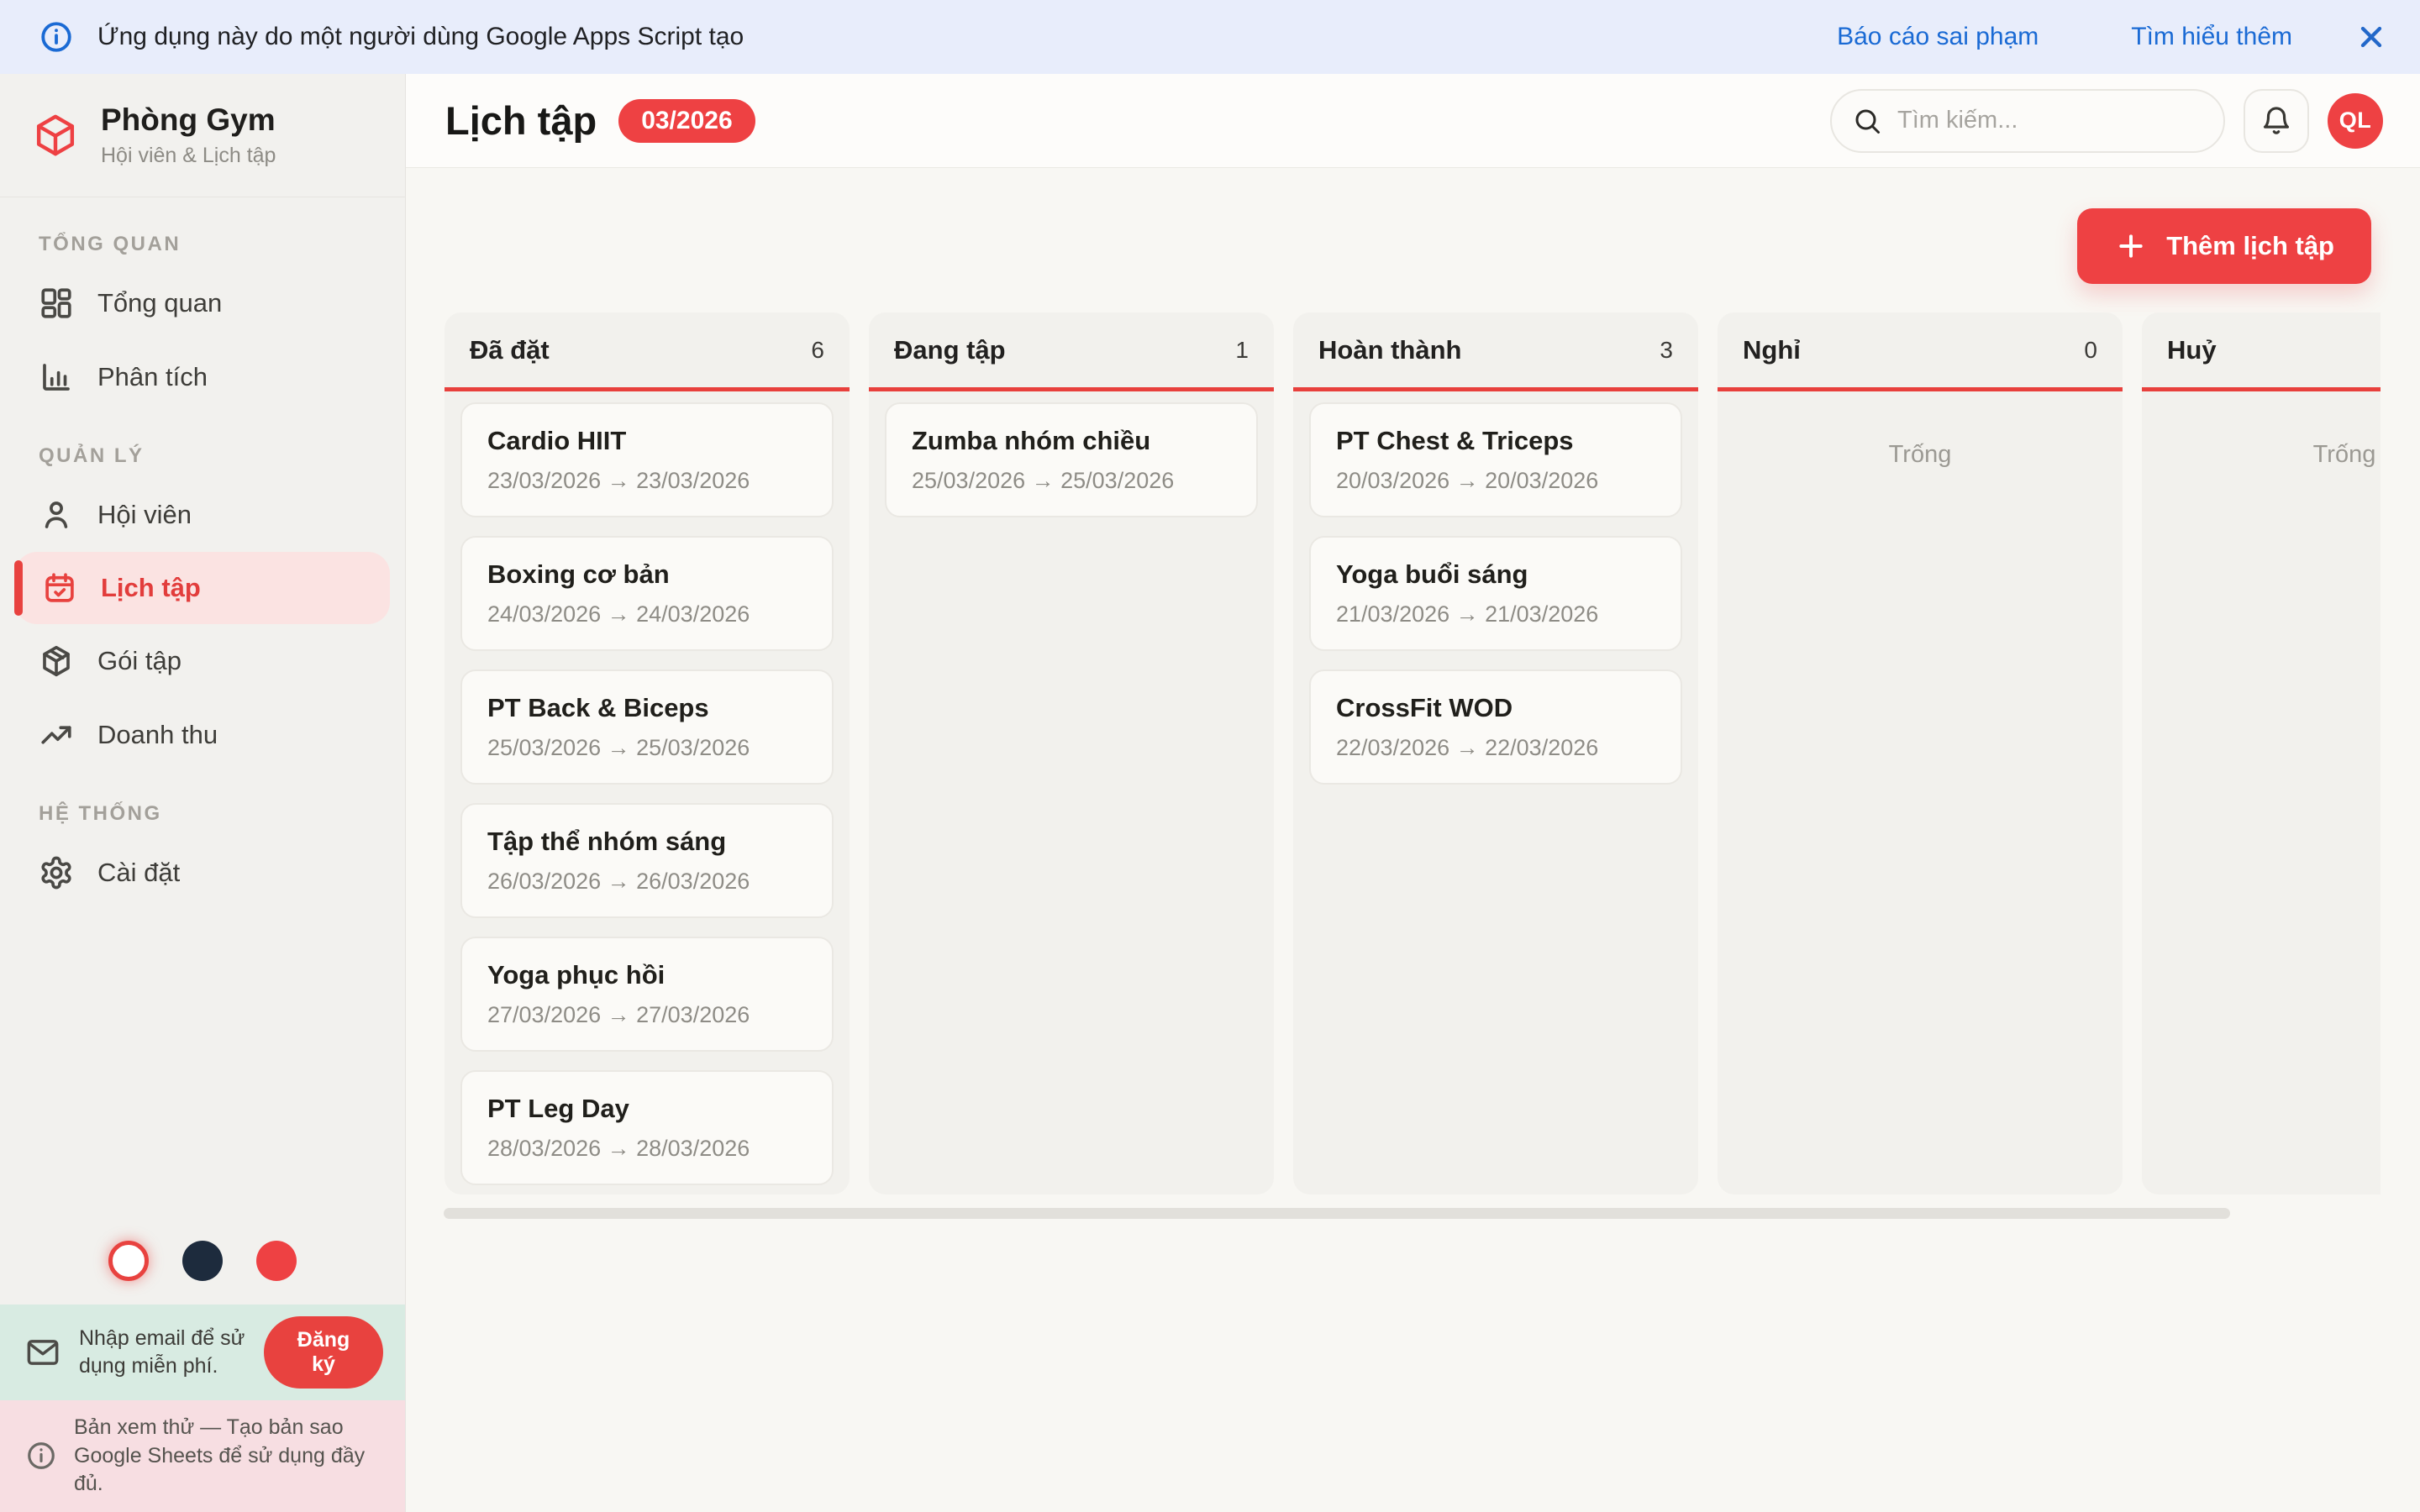  I want to click on app-logo-block: Phòng Gym Hội viên & Lịch tập, so click(202, 135).